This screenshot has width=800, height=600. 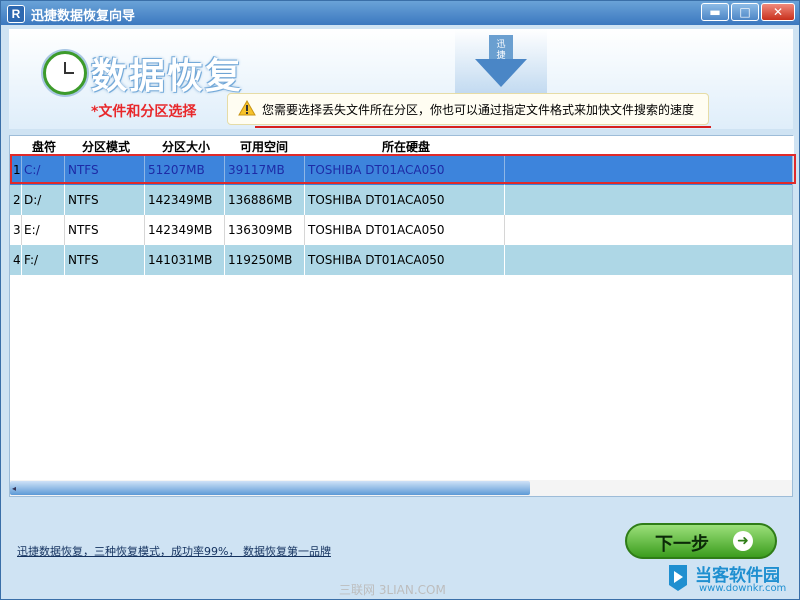 I want to click on download-arrow-icon: 迅 捷, so click(x=501, y=61).